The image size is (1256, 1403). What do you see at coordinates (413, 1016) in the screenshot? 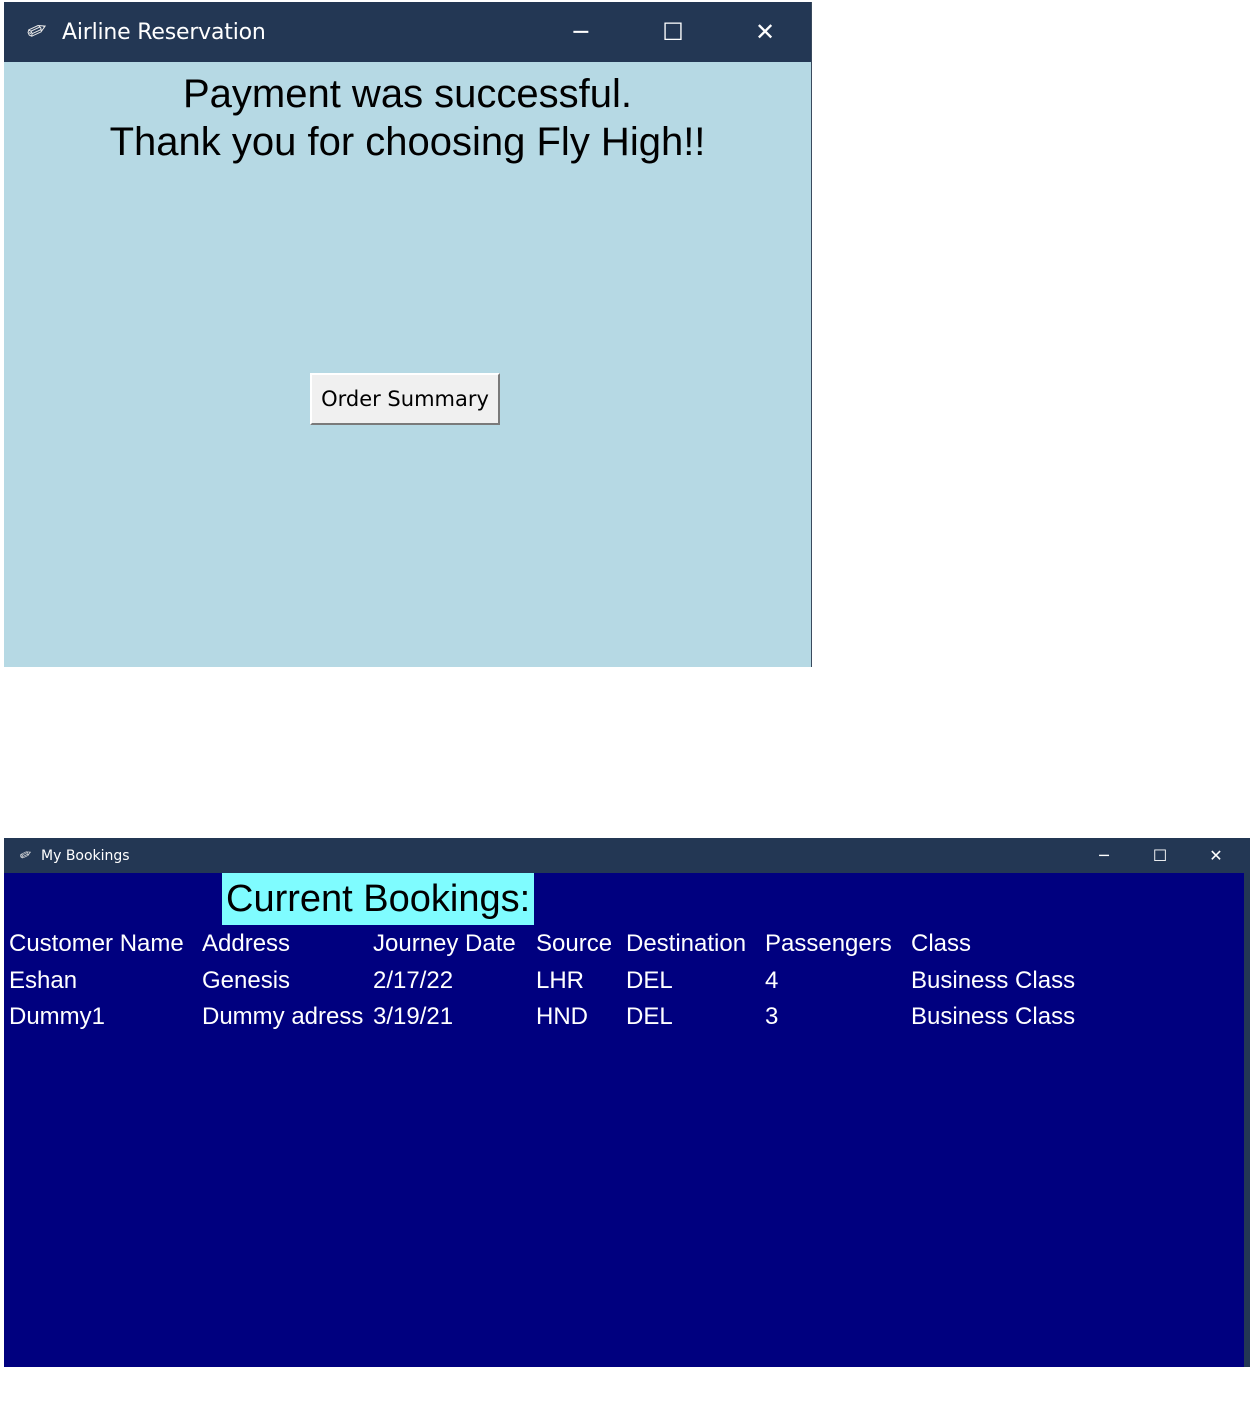
I see `booking-row-2-journey-date: 3/19/21` at bounding box center [413, 1016].